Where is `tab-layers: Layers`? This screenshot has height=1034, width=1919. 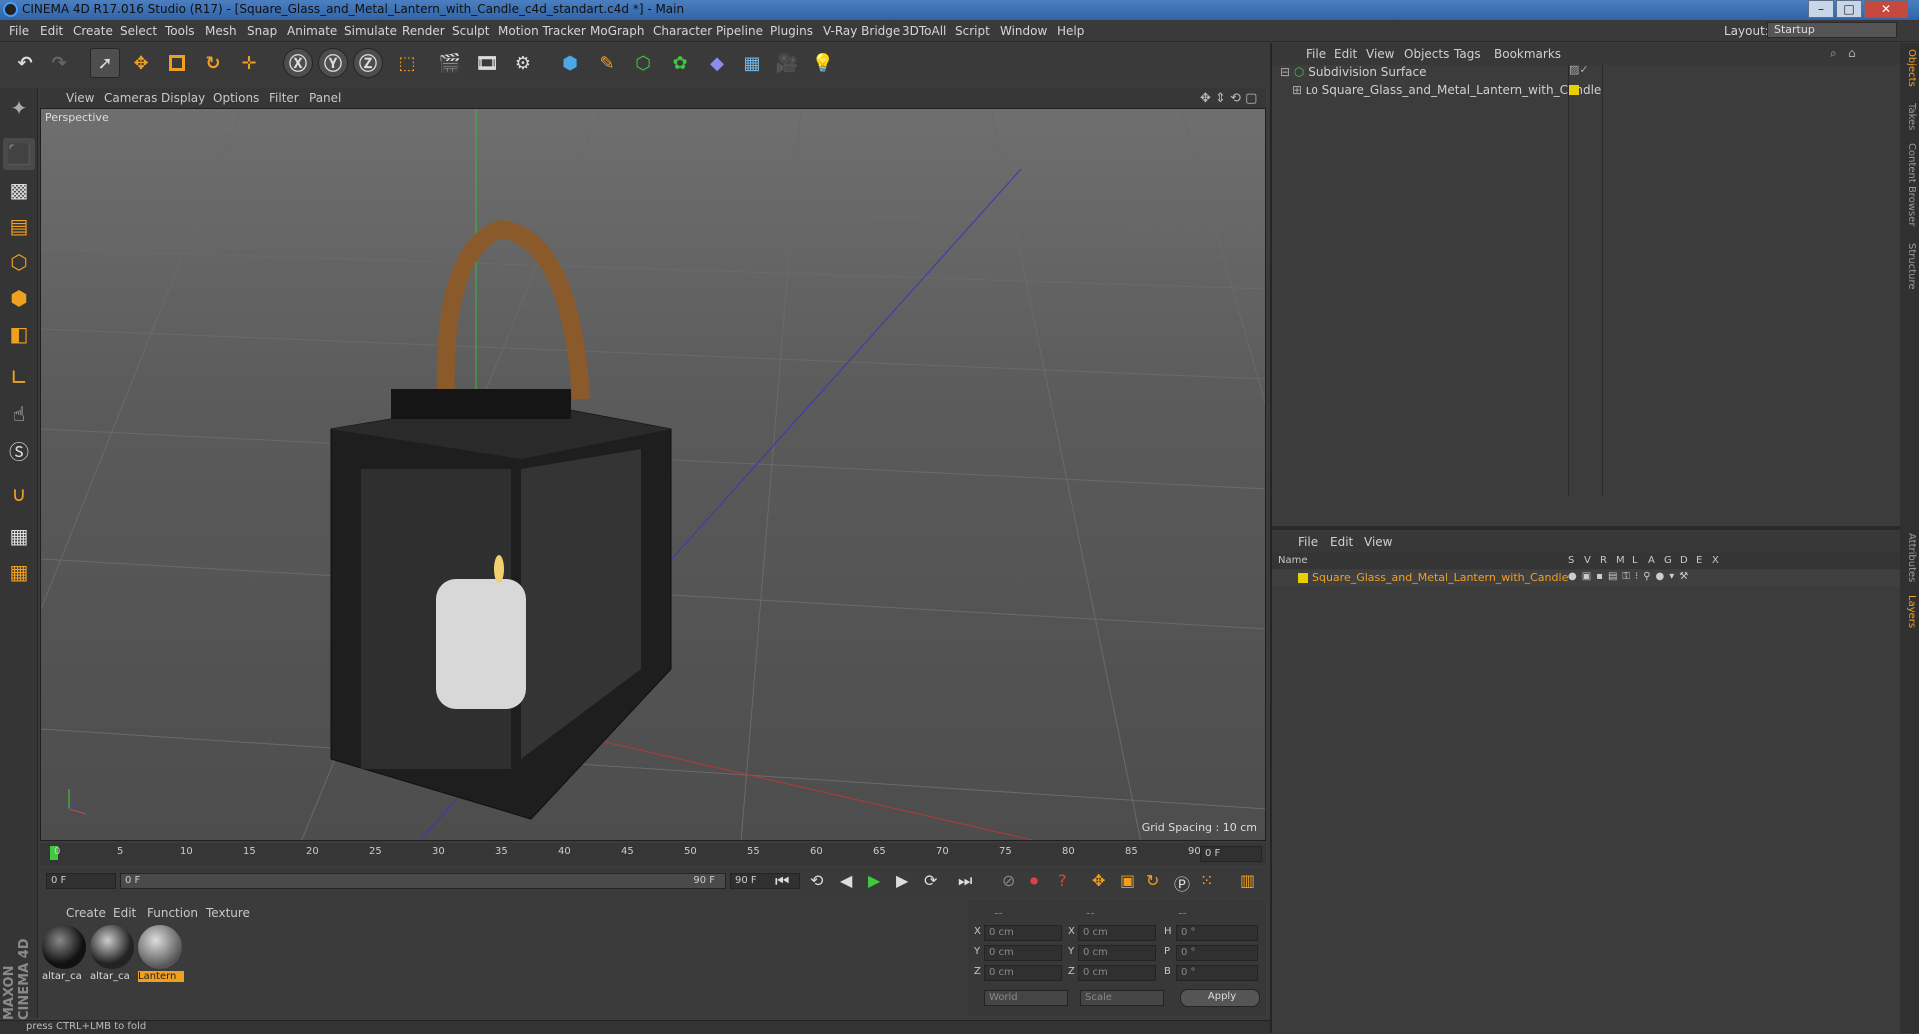
tab-layers: Layers is located at coordinates (1909, 611).